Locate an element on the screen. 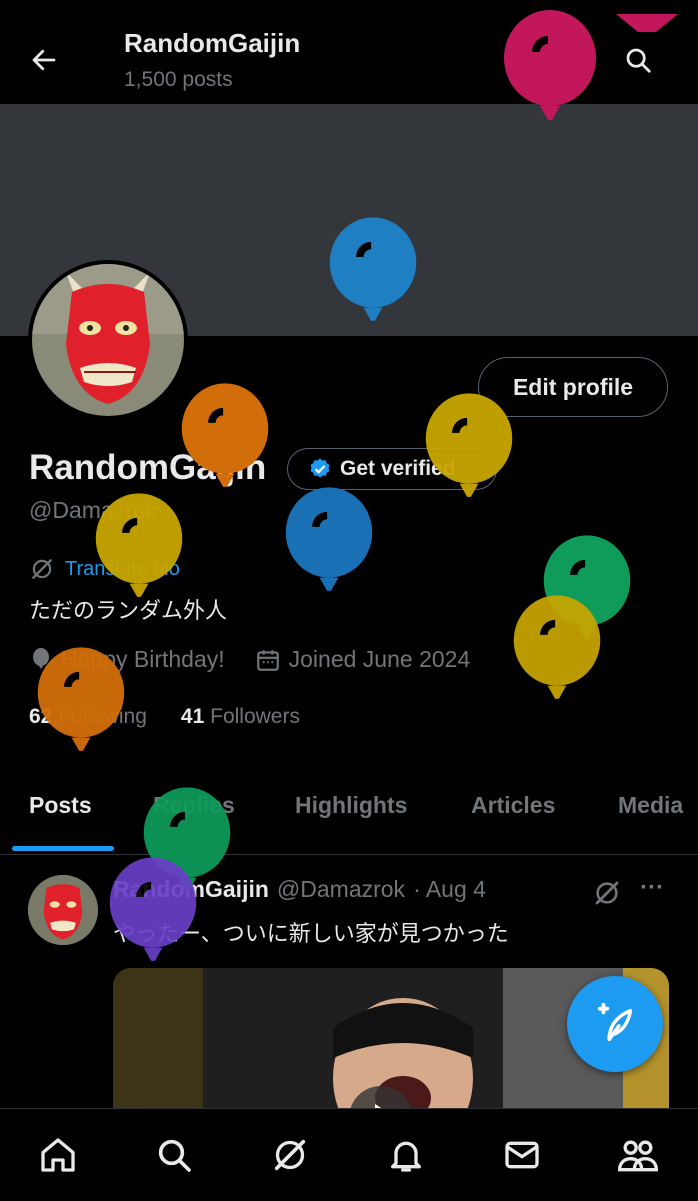 This screenshot has height=1201, width=698. messages-icon is located at coordinates (522, 1155).